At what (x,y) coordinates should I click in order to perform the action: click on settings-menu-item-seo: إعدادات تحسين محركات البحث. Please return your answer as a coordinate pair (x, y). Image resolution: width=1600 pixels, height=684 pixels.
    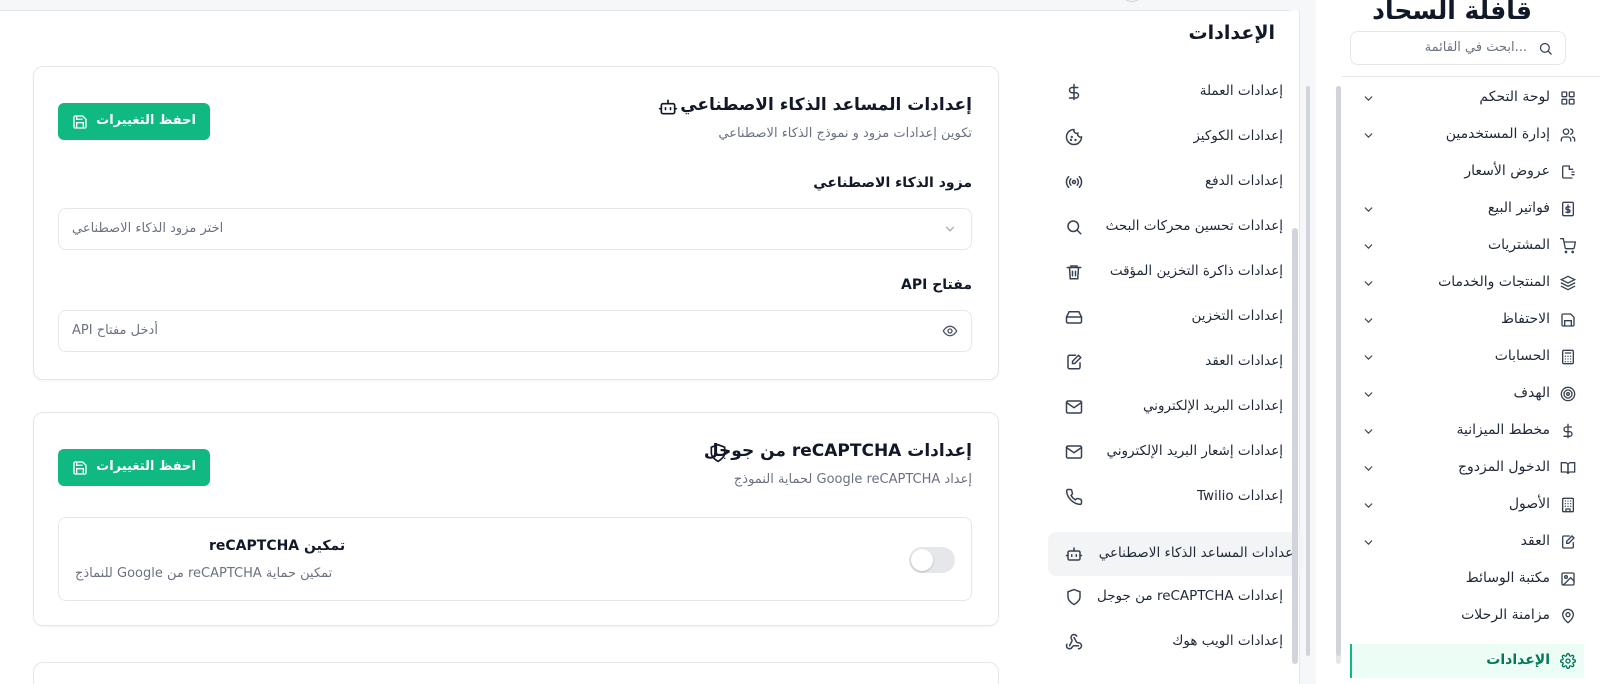
    Looking at the image, I should click on (1175, 227).